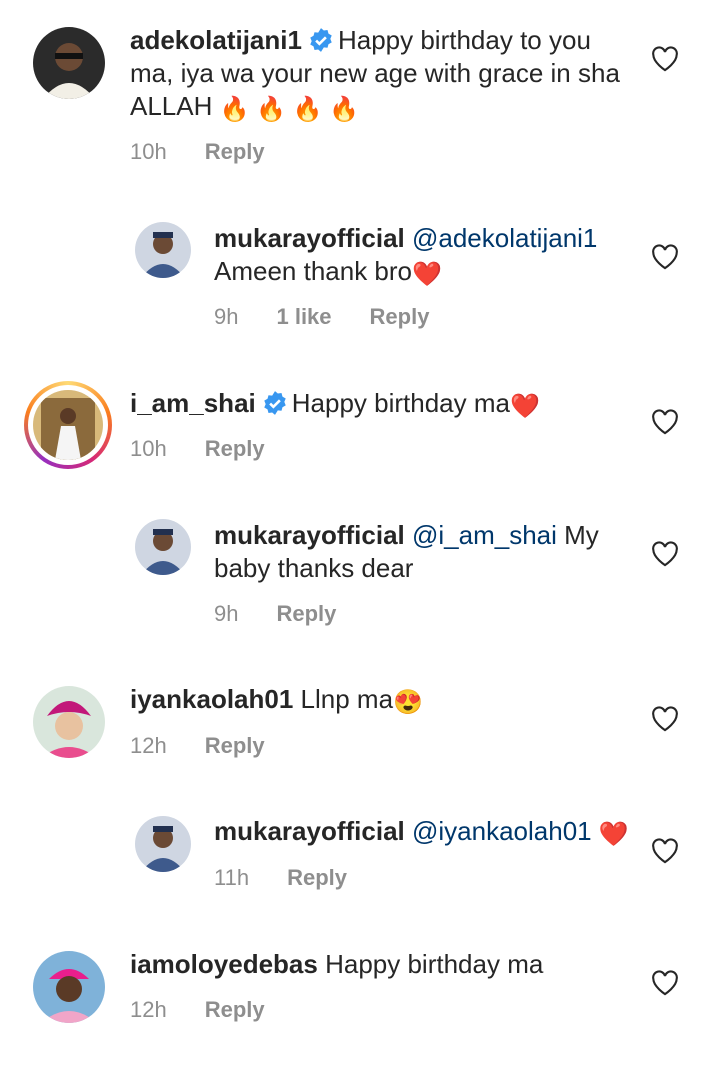  I want to click on timestamp: 11h, so click(232, 877).